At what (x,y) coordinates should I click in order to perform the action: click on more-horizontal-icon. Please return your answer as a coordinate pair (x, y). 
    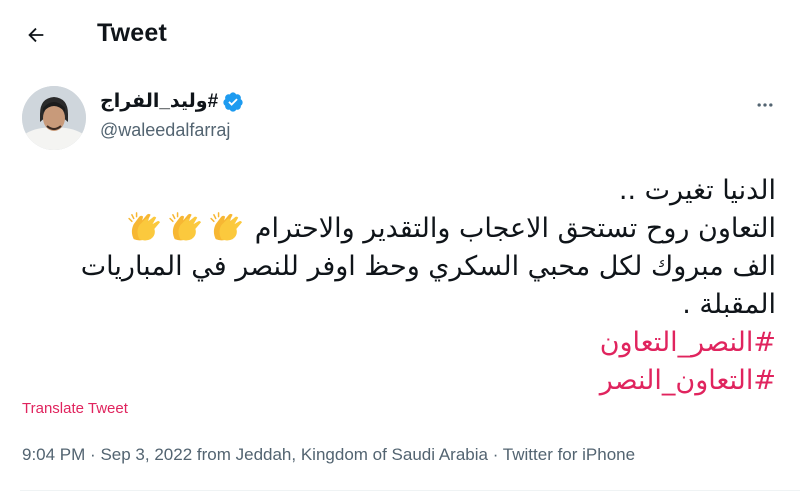
    Looking at the image, I should click on (765, 105).